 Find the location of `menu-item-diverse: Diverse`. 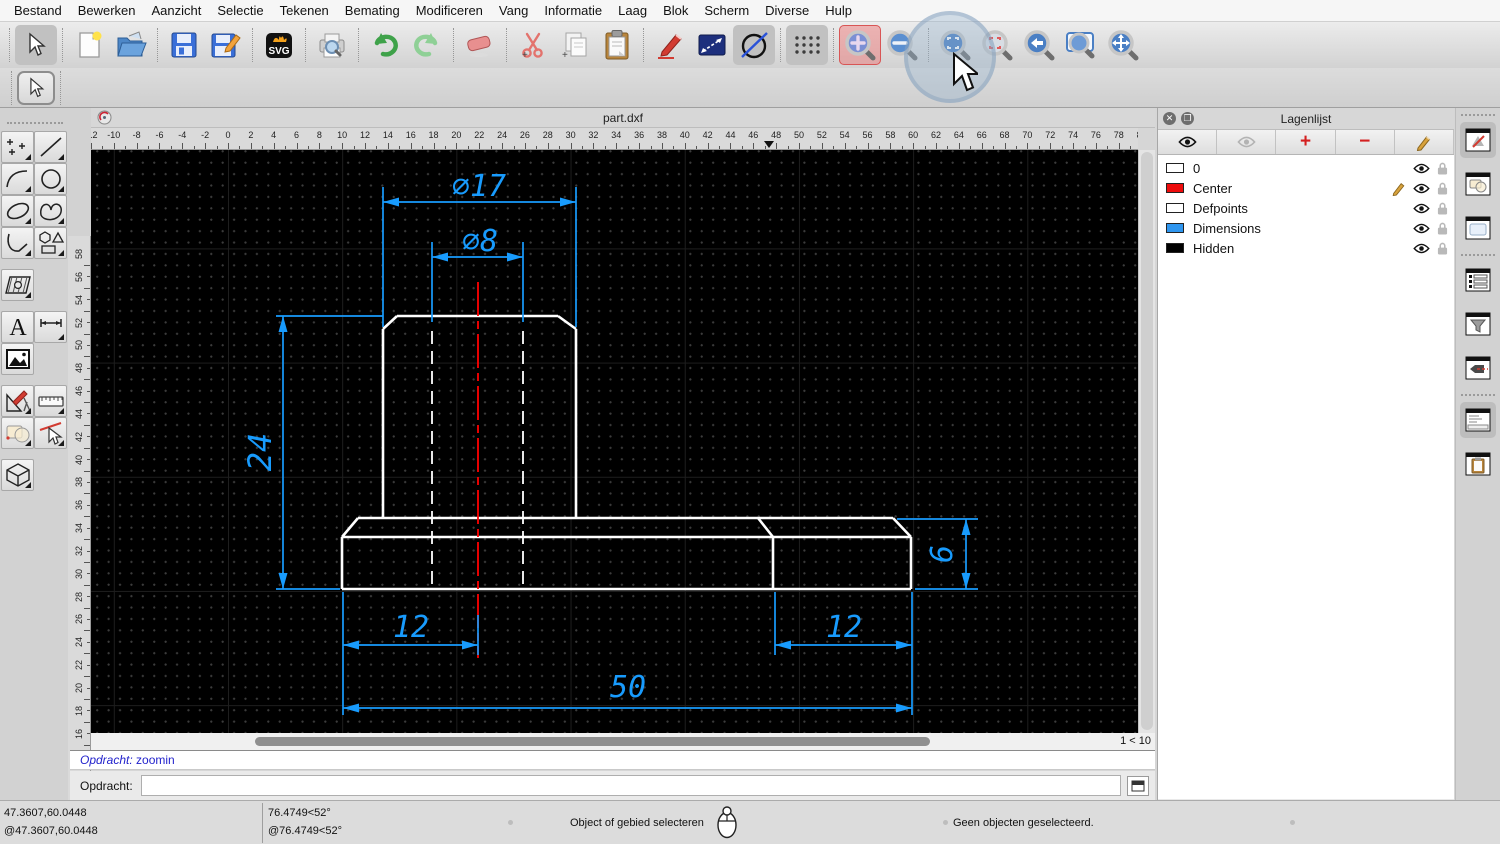

menu-item-diverse: Diverse is located at coordinates (787, 11).